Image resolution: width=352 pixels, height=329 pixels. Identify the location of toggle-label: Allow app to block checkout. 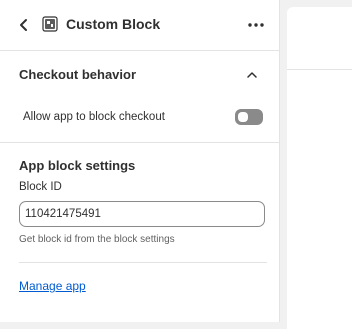
(94, 117).